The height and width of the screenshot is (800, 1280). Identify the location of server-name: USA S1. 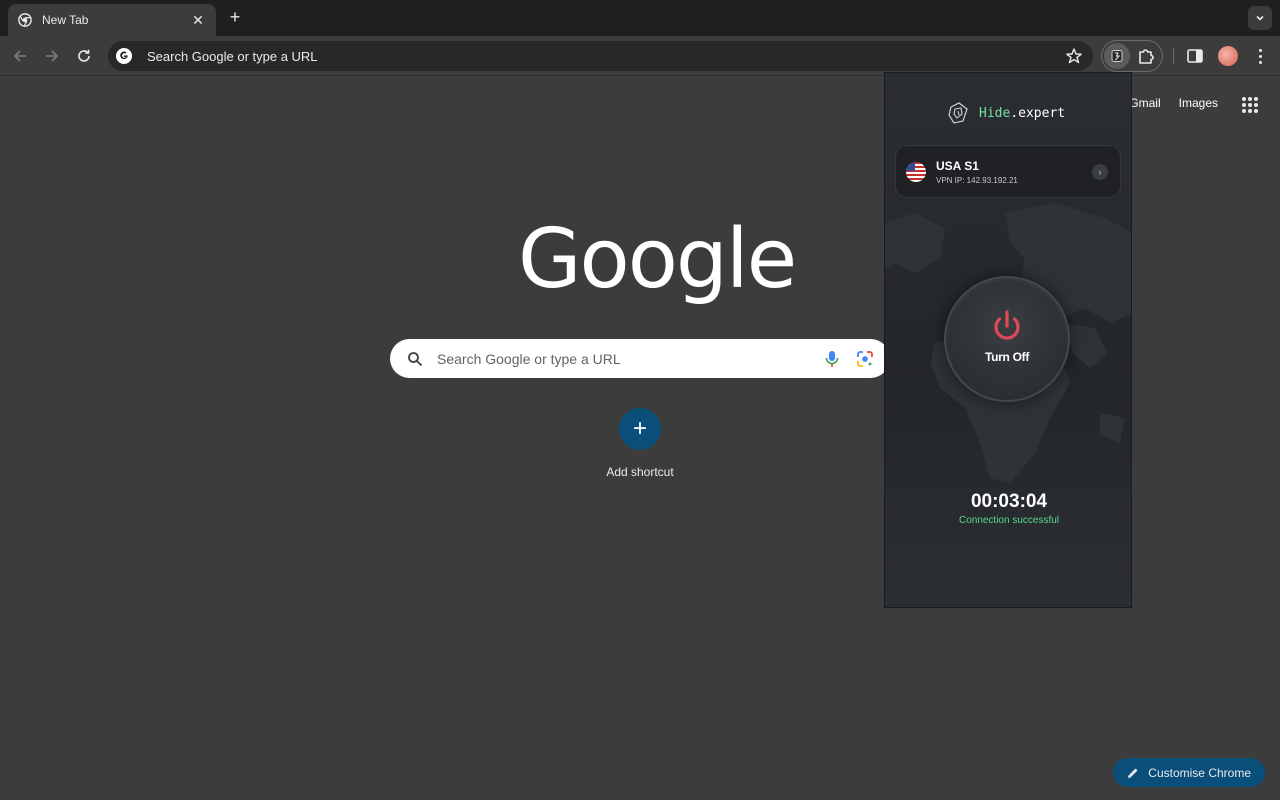
(957, 165).